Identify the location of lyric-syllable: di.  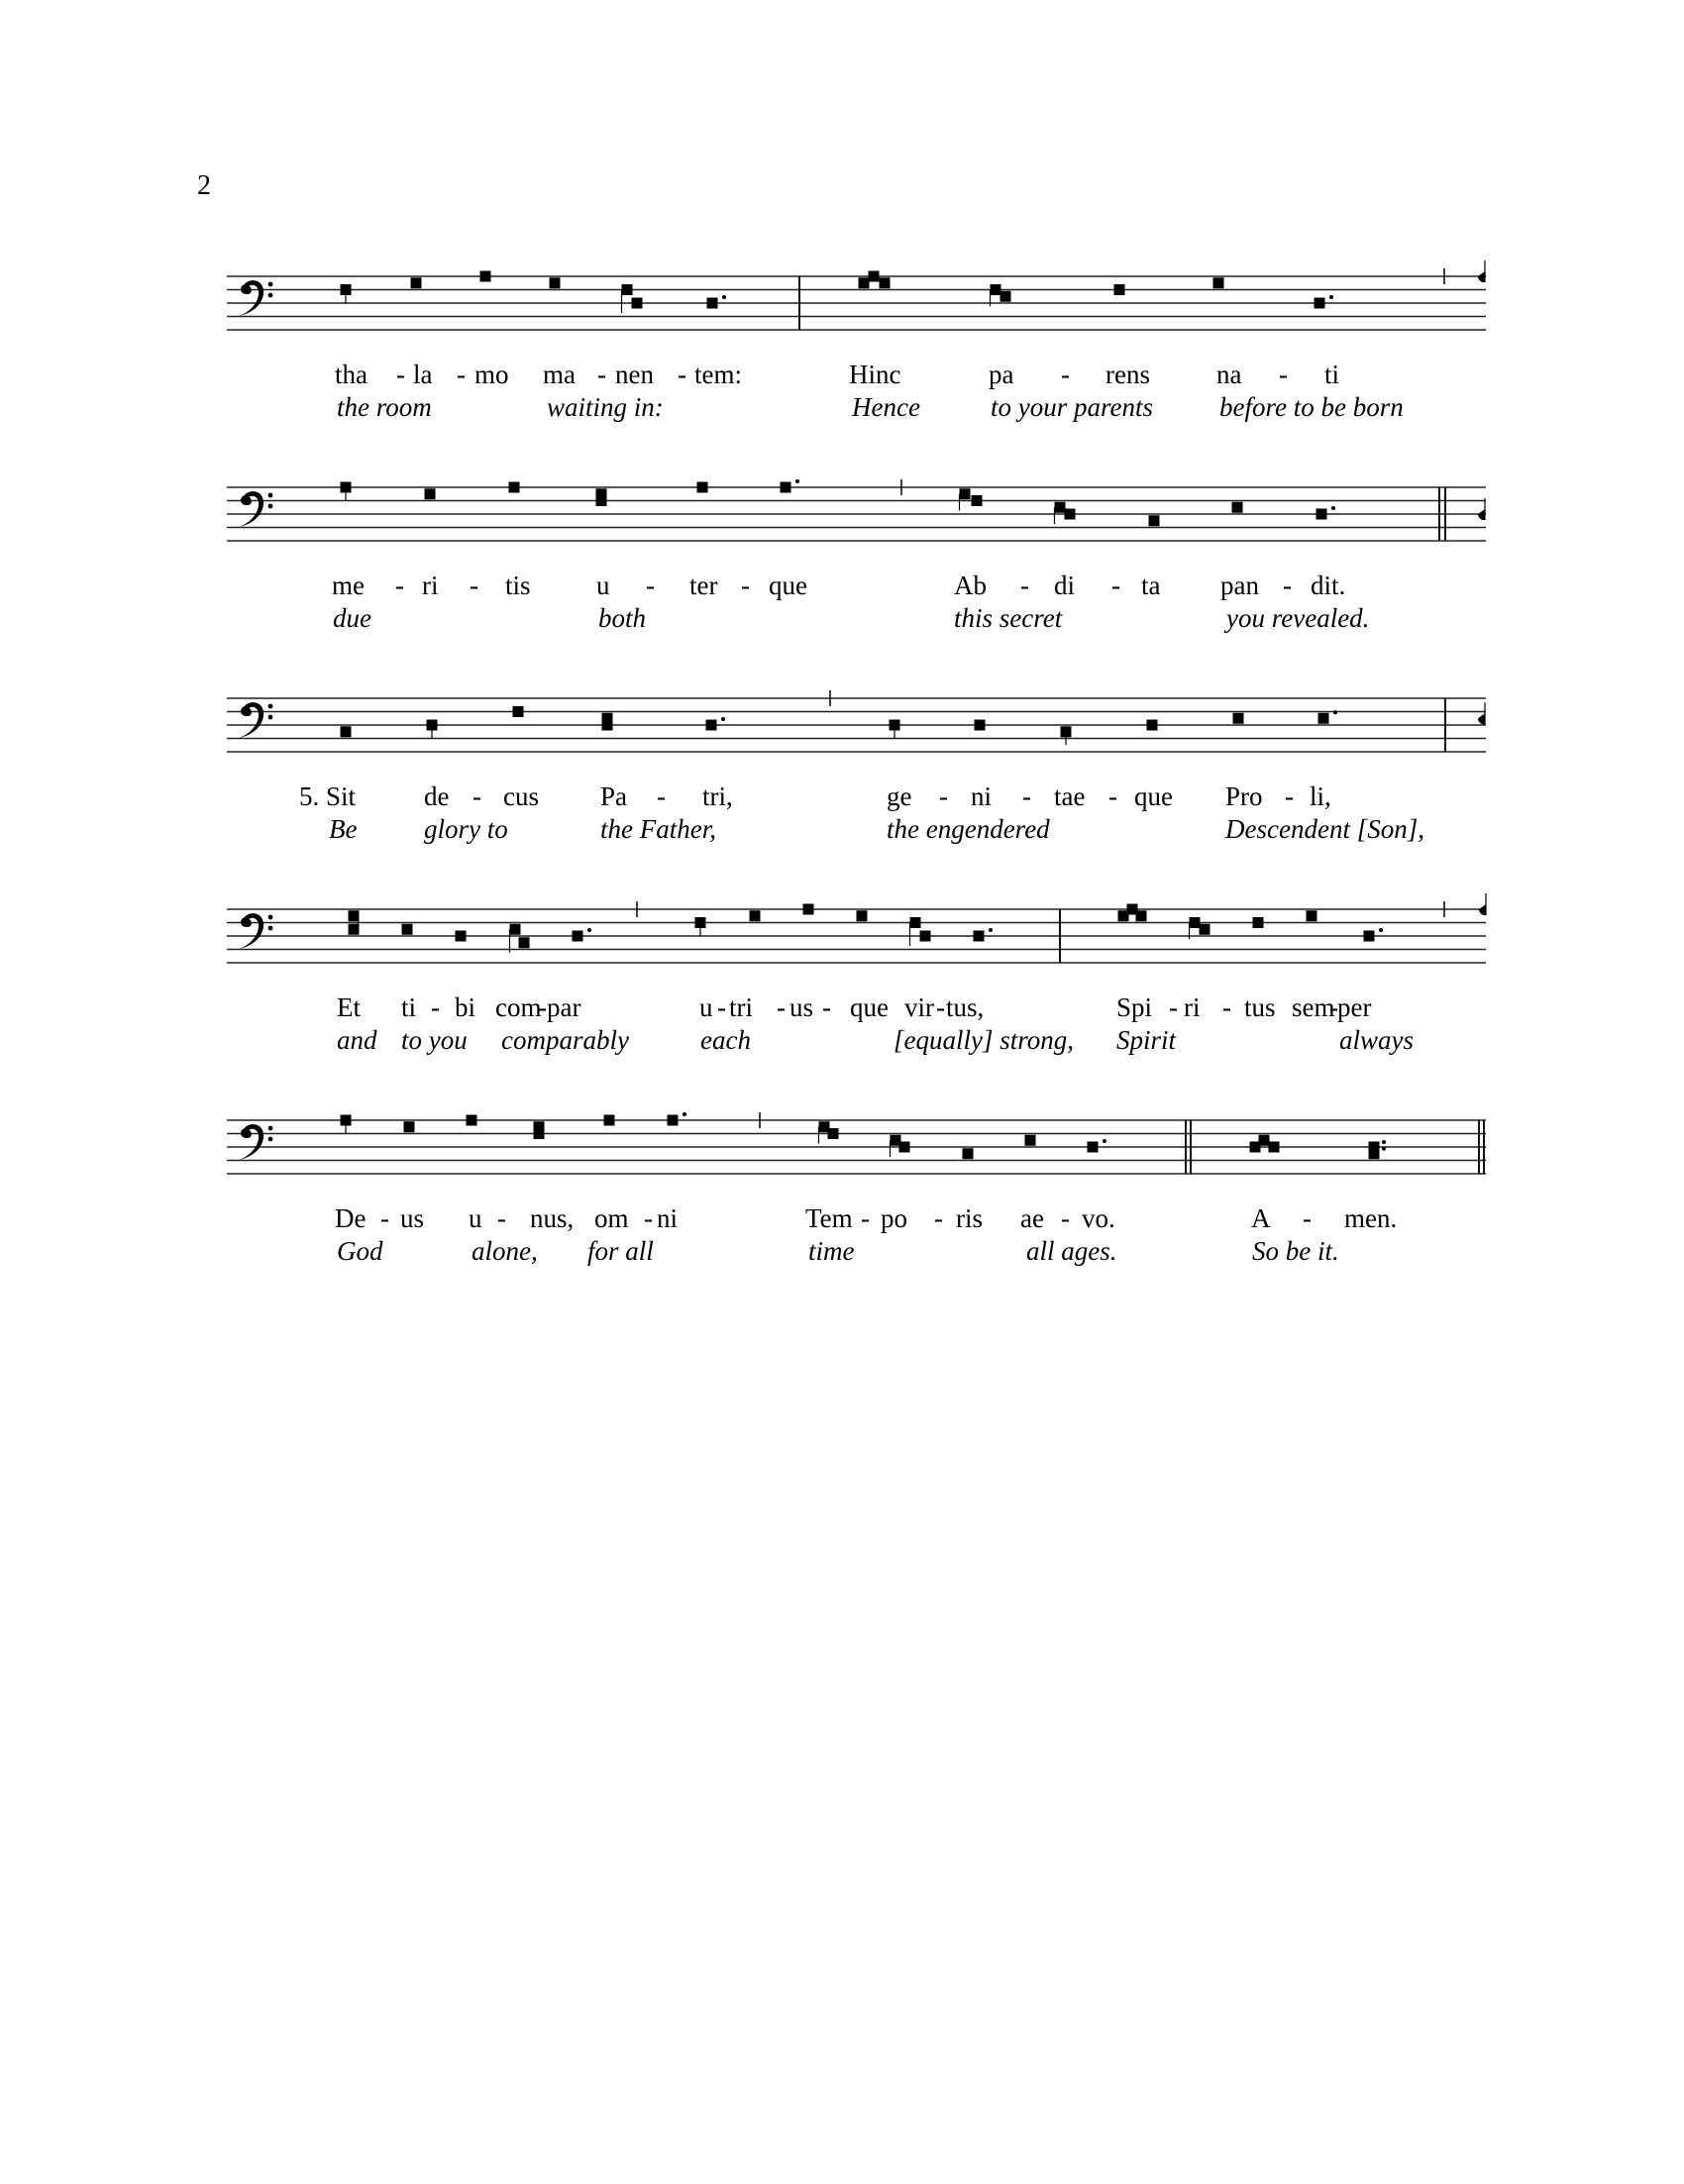
(1064, 585).